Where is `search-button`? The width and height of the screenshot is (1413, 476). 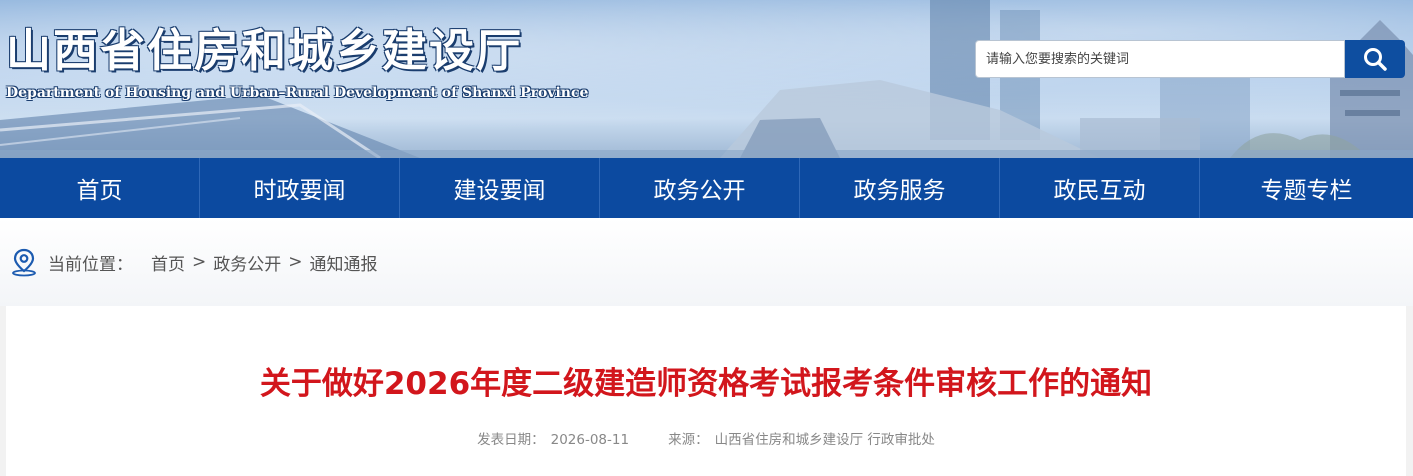 search-button is located at coordinates (1375, 59).